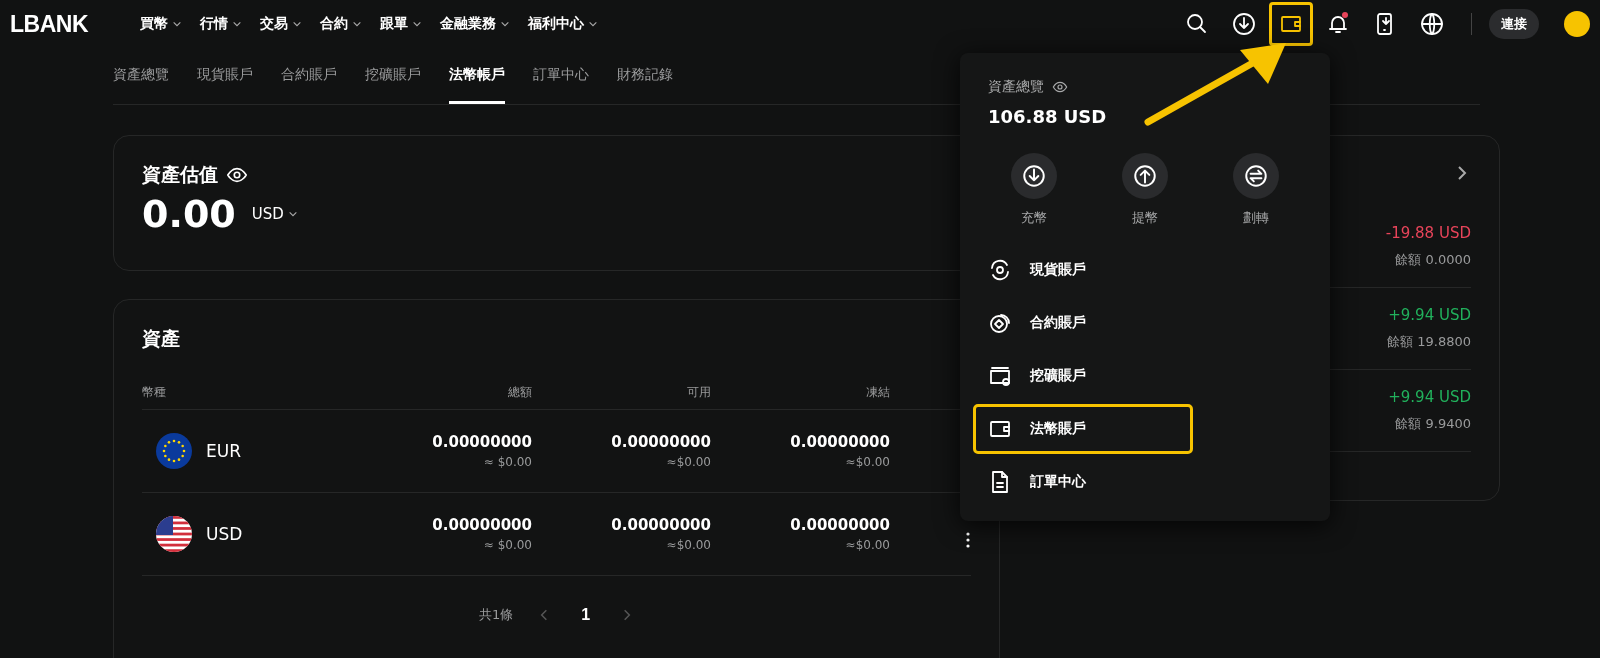 The width and height of the screenshot is (1600, 658). Describe the element at coordinates (563, 24) in the screenshot. I see `nav-menu-item: 福利中心` at that location.